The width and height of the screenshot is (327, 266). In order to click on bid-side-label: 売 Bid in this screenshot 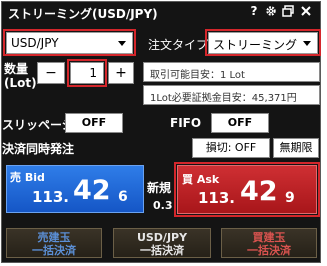, I will do `click(27, 177)`.